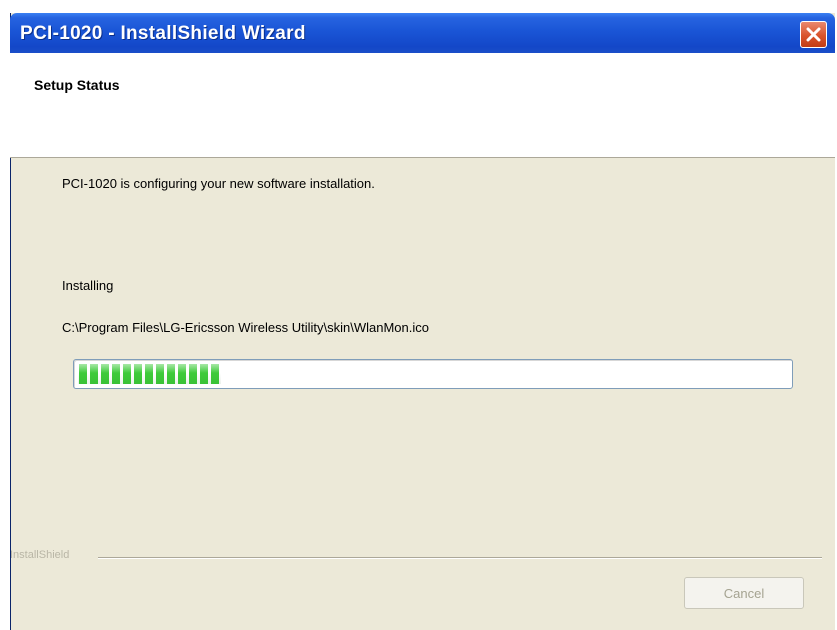  I want to click on title-bar: PCI-1020 - InstallShield Wizard, so click(422, 33).